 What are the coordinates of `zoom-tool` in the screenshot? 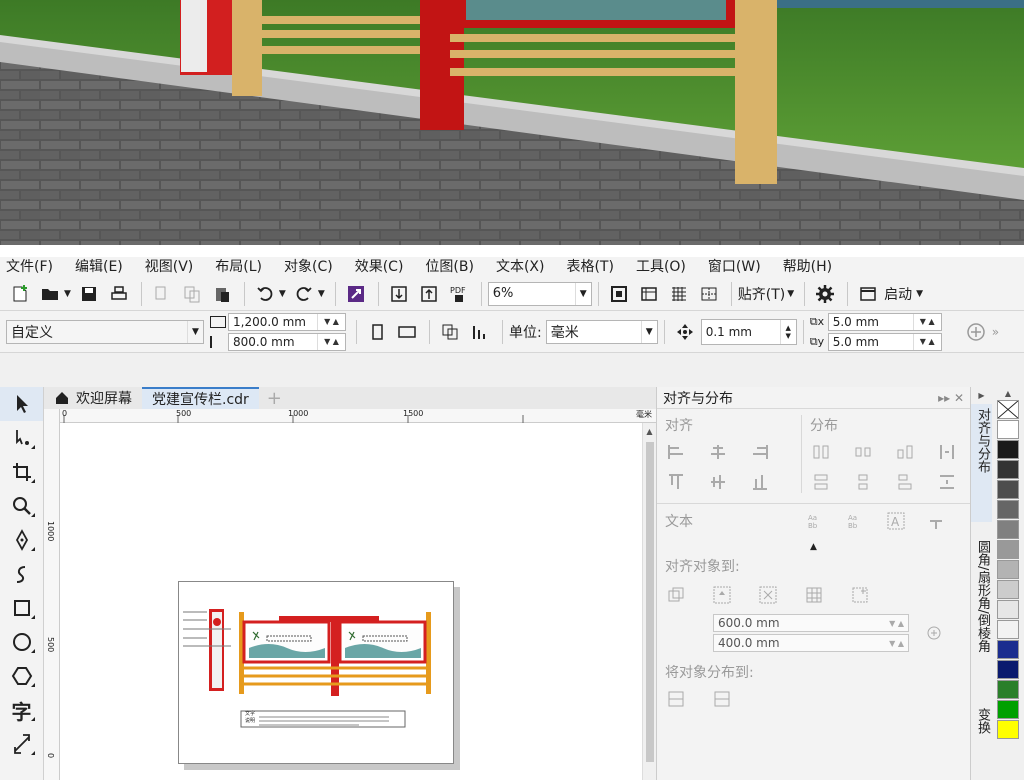 It's located at (21, 506).